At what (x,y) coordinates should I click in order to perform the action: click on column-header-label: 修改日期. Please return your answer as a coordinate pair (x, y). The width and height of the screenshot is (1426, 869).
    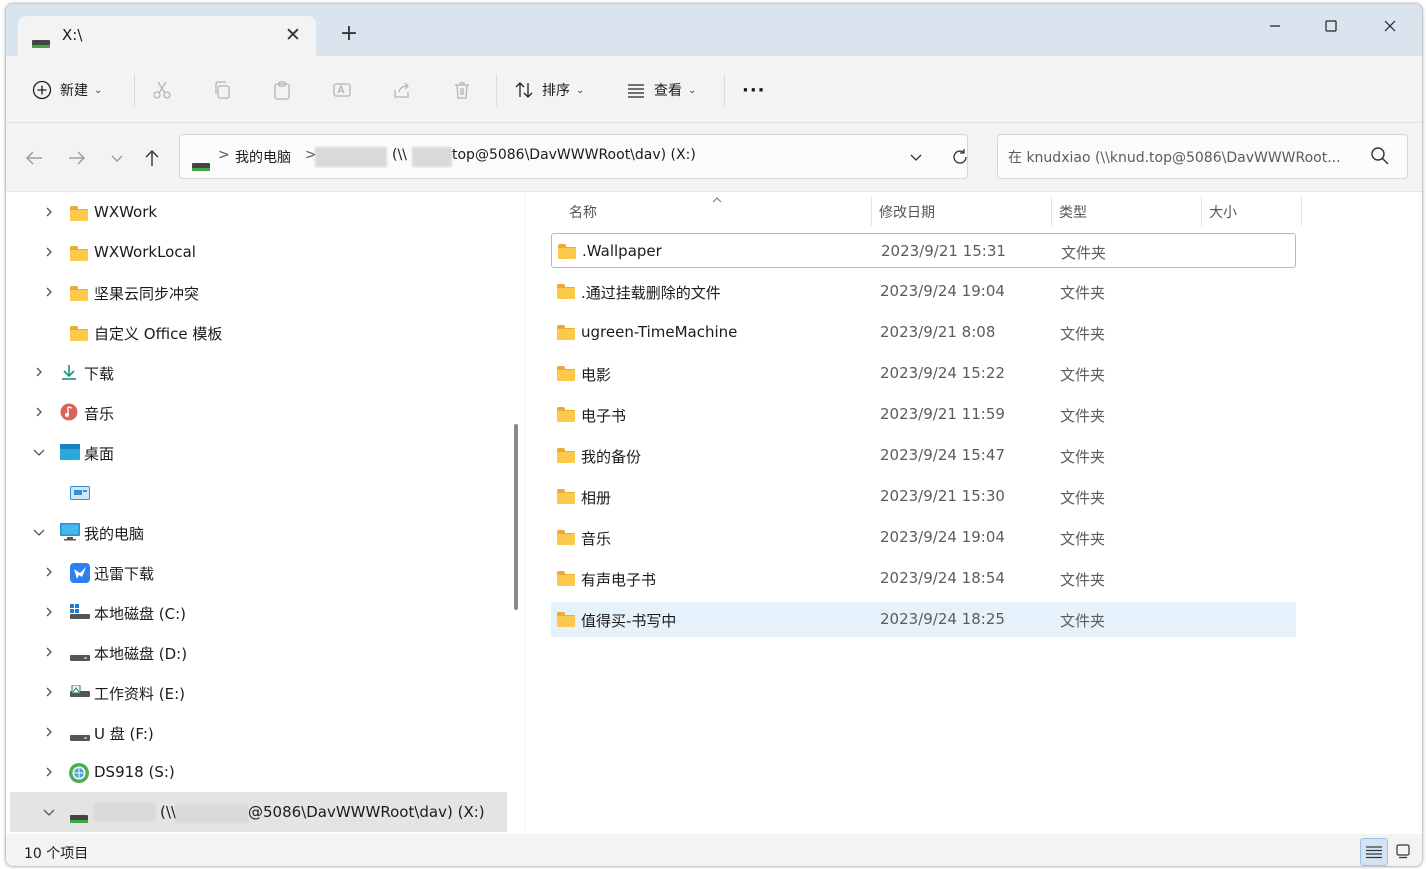
    Looking at the image, I should click on (907, 213).